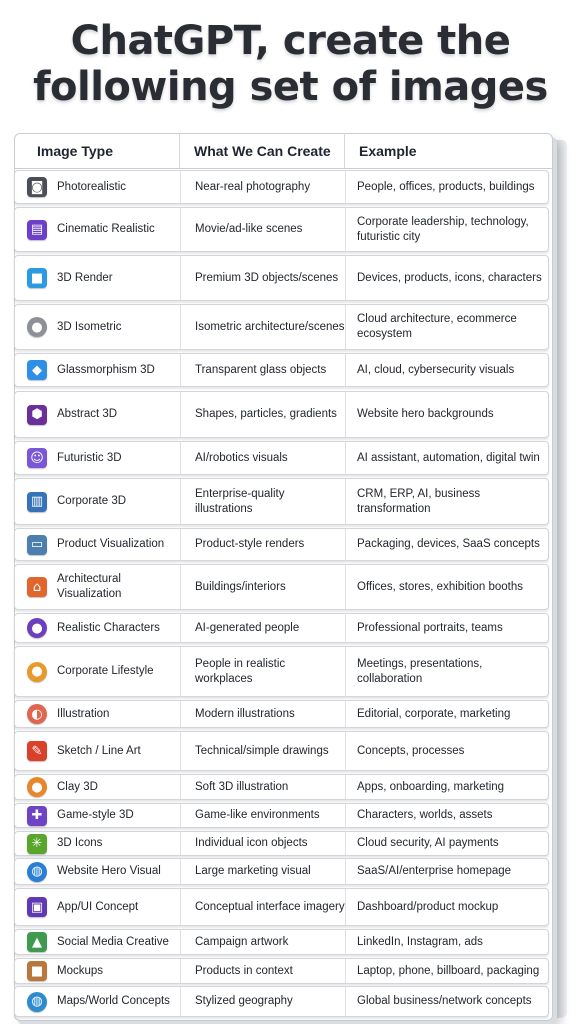 This screenshot has width=581, height=1024. Describe the element at coordinates (37, 327) in the screenshot. I see `sphere-icon: ●` at that location.